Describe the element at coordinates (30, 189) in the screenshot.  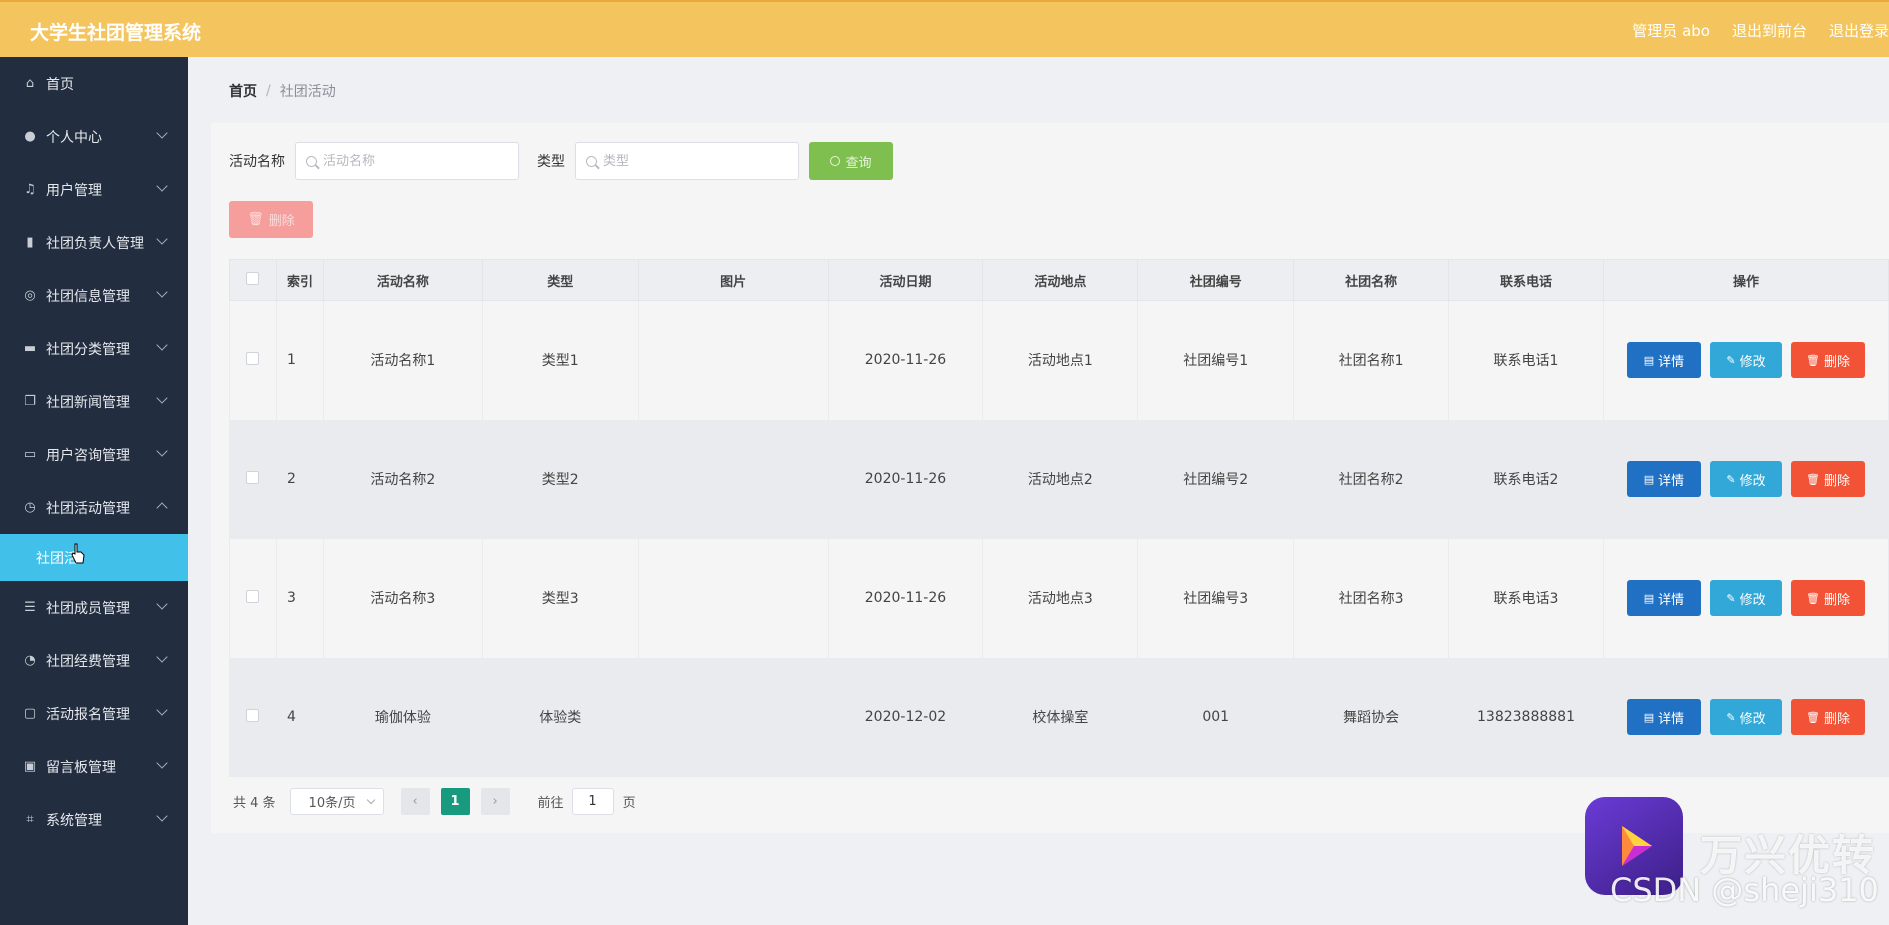
I see `mic-icon: ♫` at that location.